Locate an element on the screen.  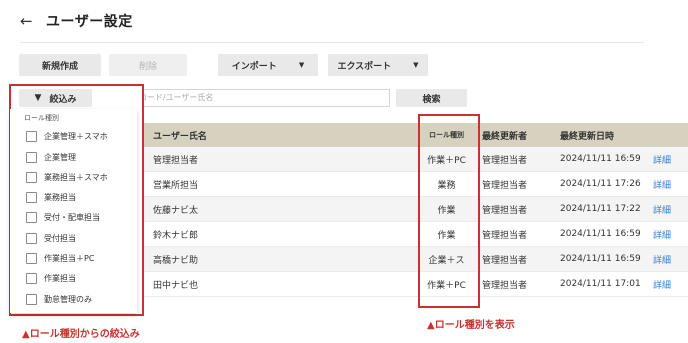
search-button-label: 検索 is located at coordinates (431, 99).